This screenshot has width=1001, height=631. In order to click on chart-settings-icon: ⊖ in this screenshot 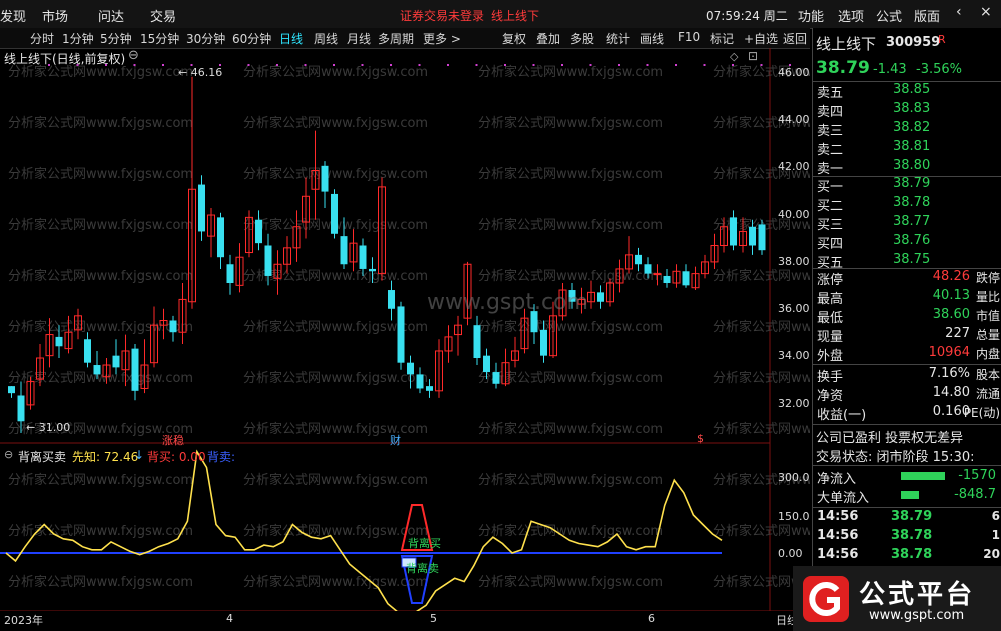, I will do `click(133, 55)`.